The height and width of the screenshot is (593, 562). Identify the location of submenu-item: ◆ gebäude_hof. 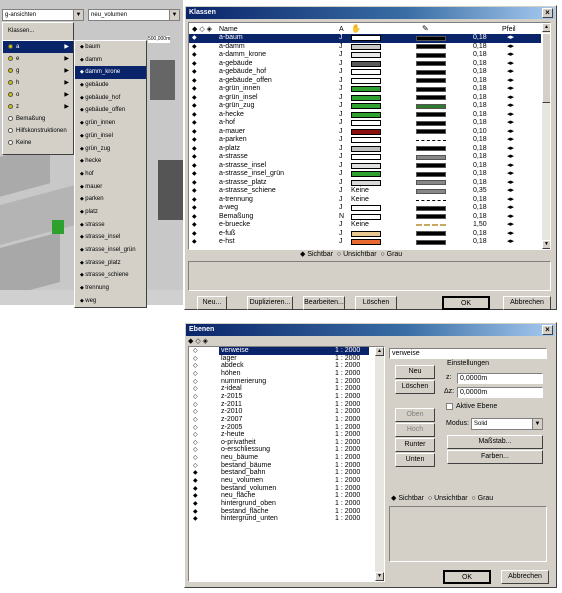
(110, 98).